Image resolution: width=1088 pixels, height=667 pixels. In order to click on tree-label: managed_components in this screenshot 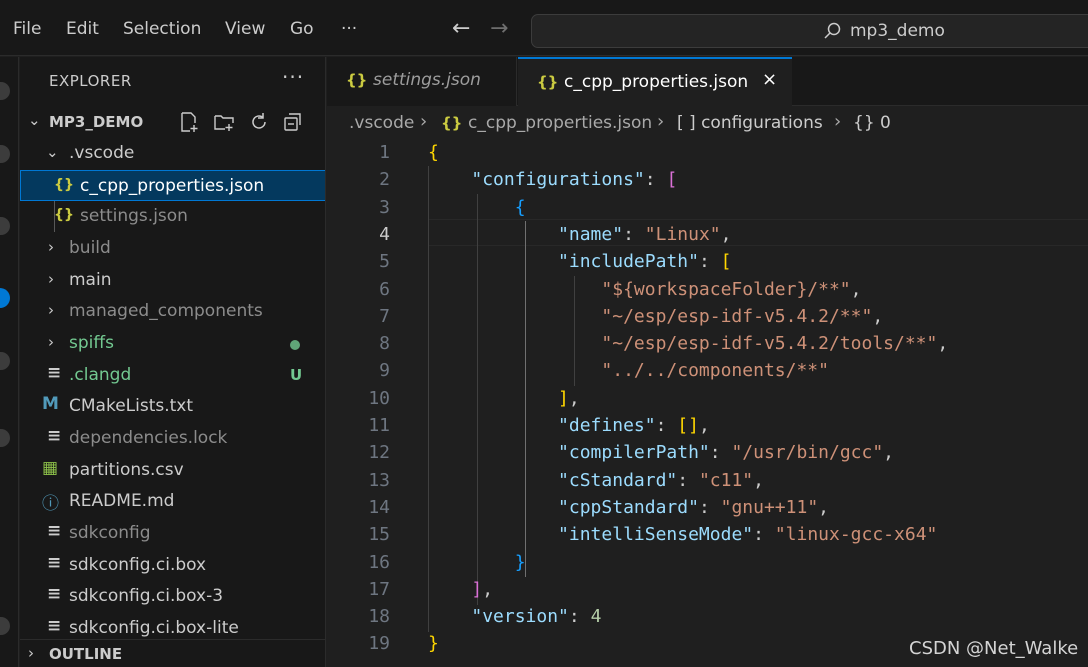, I will do `click(166, 311)`.